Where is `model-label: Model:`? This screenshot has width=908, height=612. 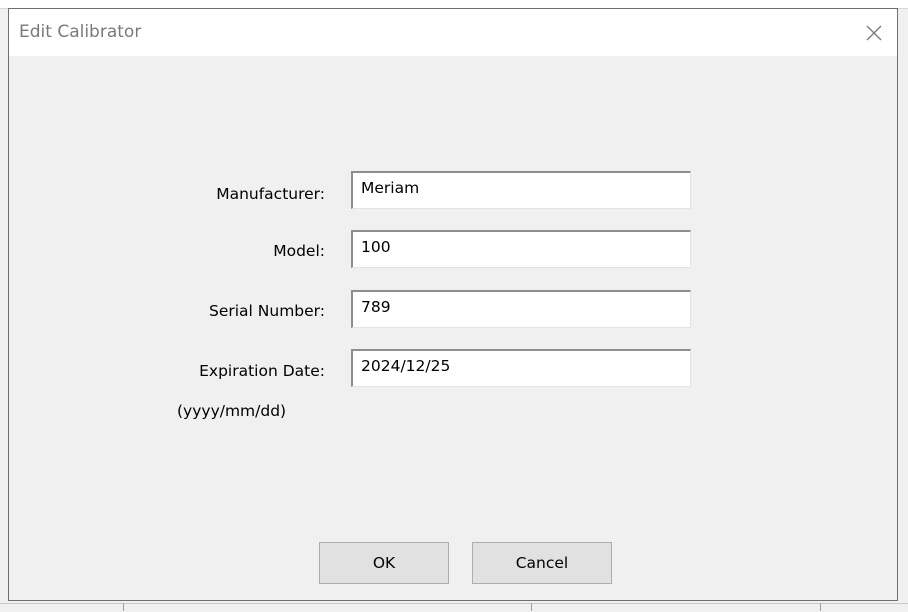 model-label: Model: is located at coordinates (299, 251).